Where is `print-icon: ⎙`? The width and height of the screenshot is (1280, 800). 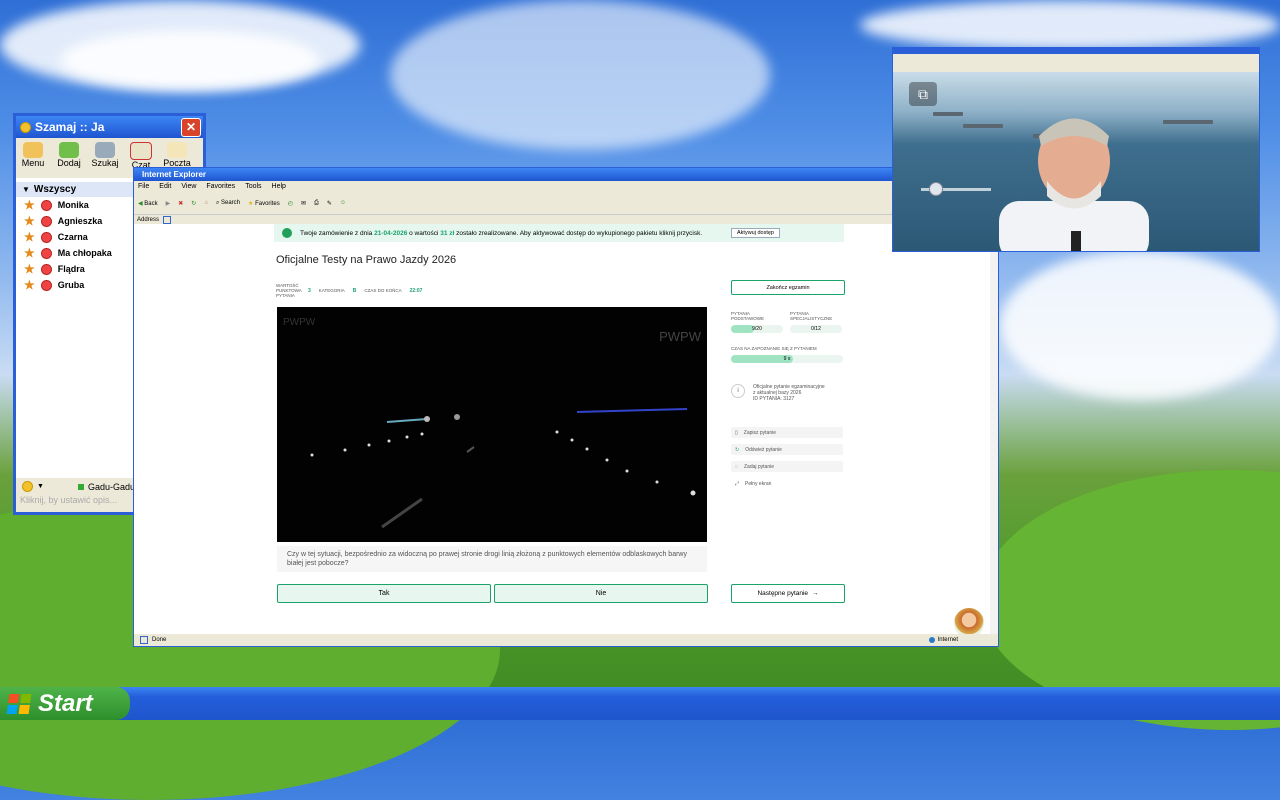
print-icon: ⎙ is located at coordinates (316, 203).